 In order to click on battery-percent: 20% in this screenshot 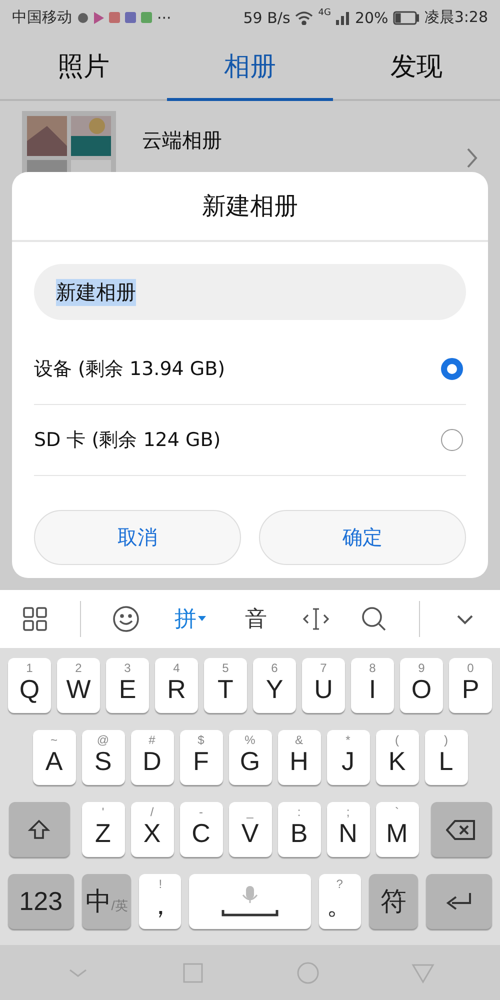, I will do `click(371, 17)`.